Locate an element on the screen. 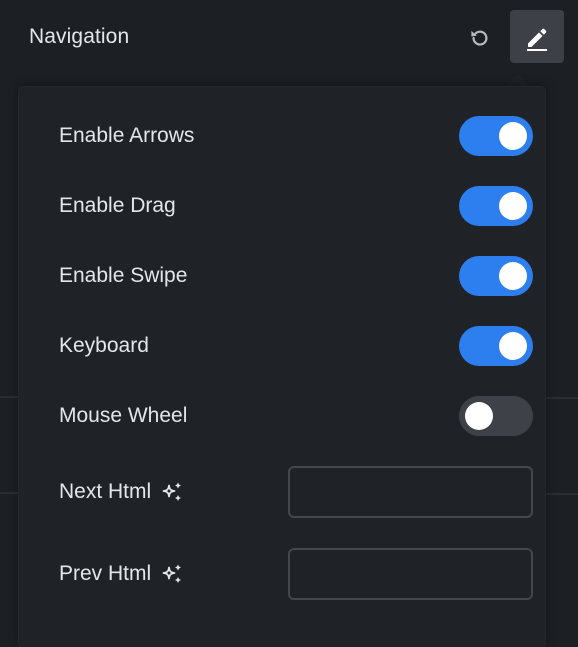  setting-row-prev-html: Prev Html is located at coordinates (296, 574).